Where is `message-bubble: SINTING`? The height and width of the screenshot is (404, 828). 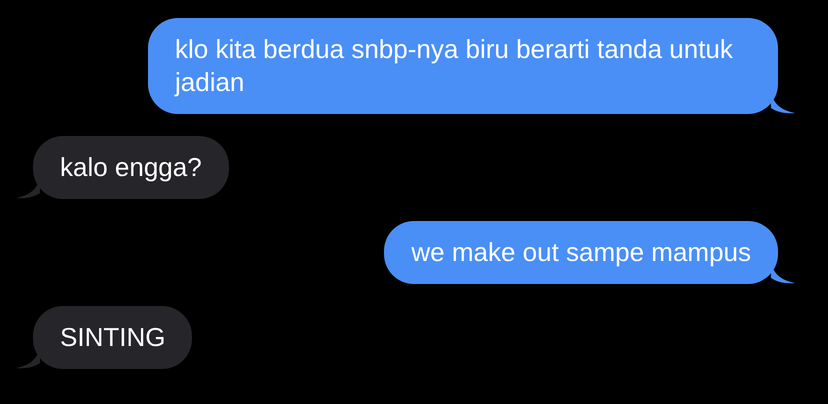 message-bubble: SINTING is located at coordinates (112, 337).